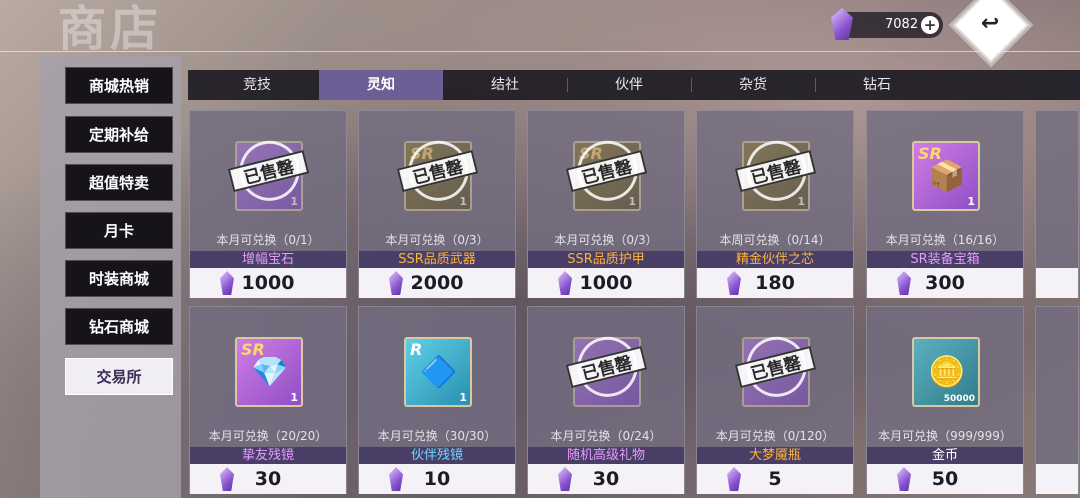 The image size is (1080, 498). I want to click on purchase-limit: 本月可兑换（20/20）, so click(268, 436).